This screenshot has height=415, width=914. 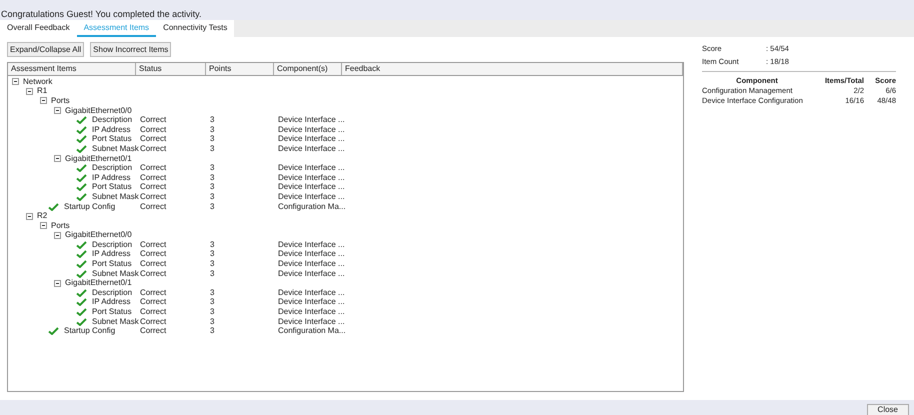 I want to click on assessment-item-label: Startup Config, so click(x=90, y=331).